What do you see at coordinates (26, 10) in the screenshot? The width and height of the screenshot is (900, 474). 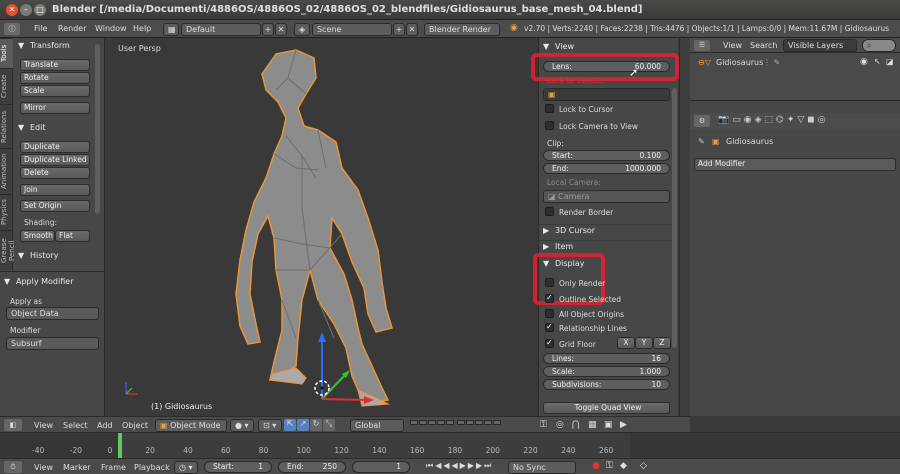 I see `minimize-icon: –` at bounding box center [26, 10].